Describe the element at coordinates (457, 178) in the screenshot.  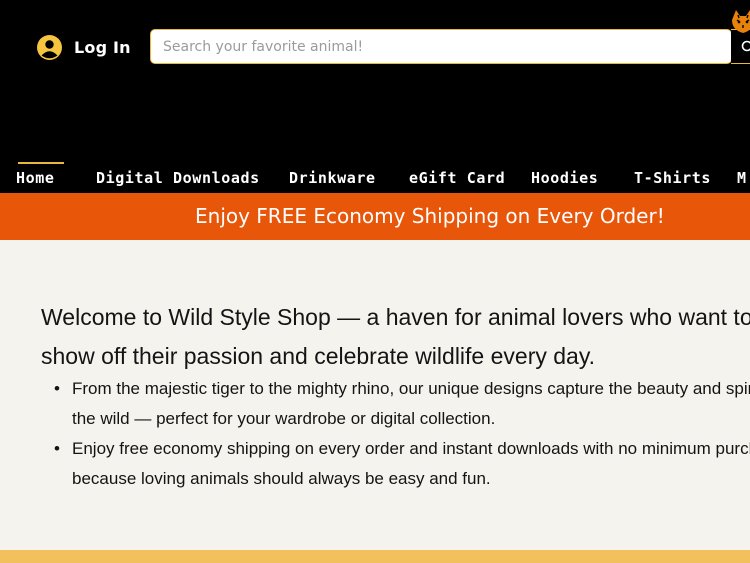
I see `nav-item-egift-card: eGift Card` at that location.